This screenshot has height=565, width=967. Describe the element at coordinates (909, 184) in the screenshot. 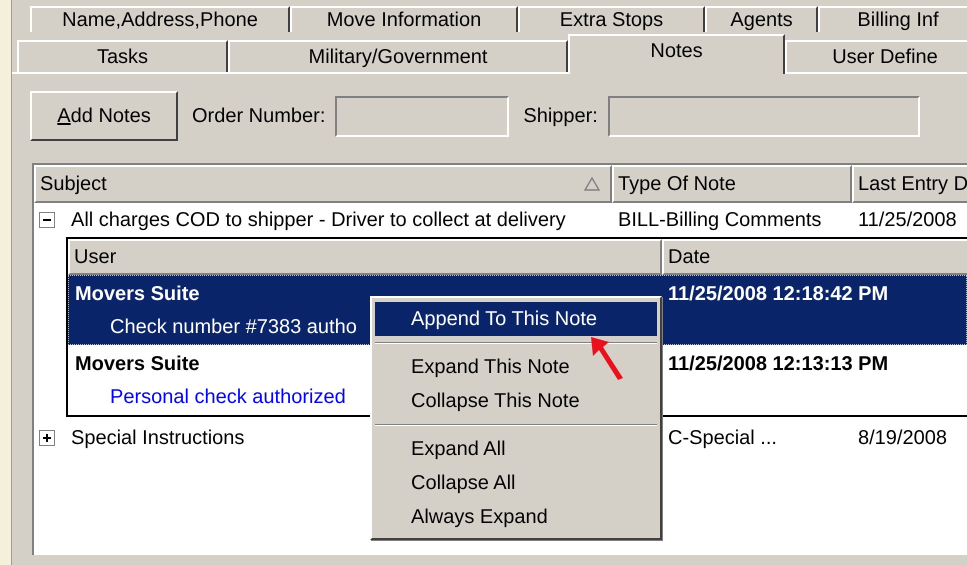

I see `column-header: Last Entry D` at that location.